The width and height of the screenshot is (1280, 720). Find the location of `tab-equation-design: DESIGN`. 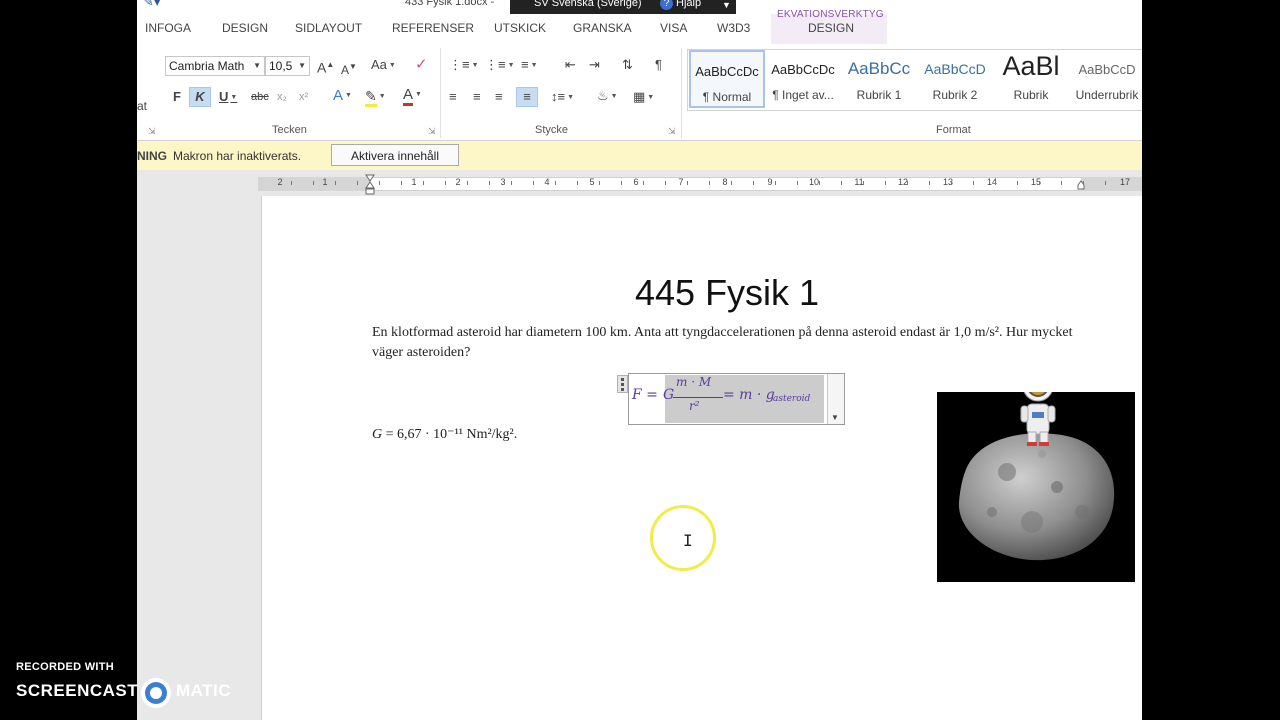

tab-equation-design: DESIGN is located at coordinates (831, 28).